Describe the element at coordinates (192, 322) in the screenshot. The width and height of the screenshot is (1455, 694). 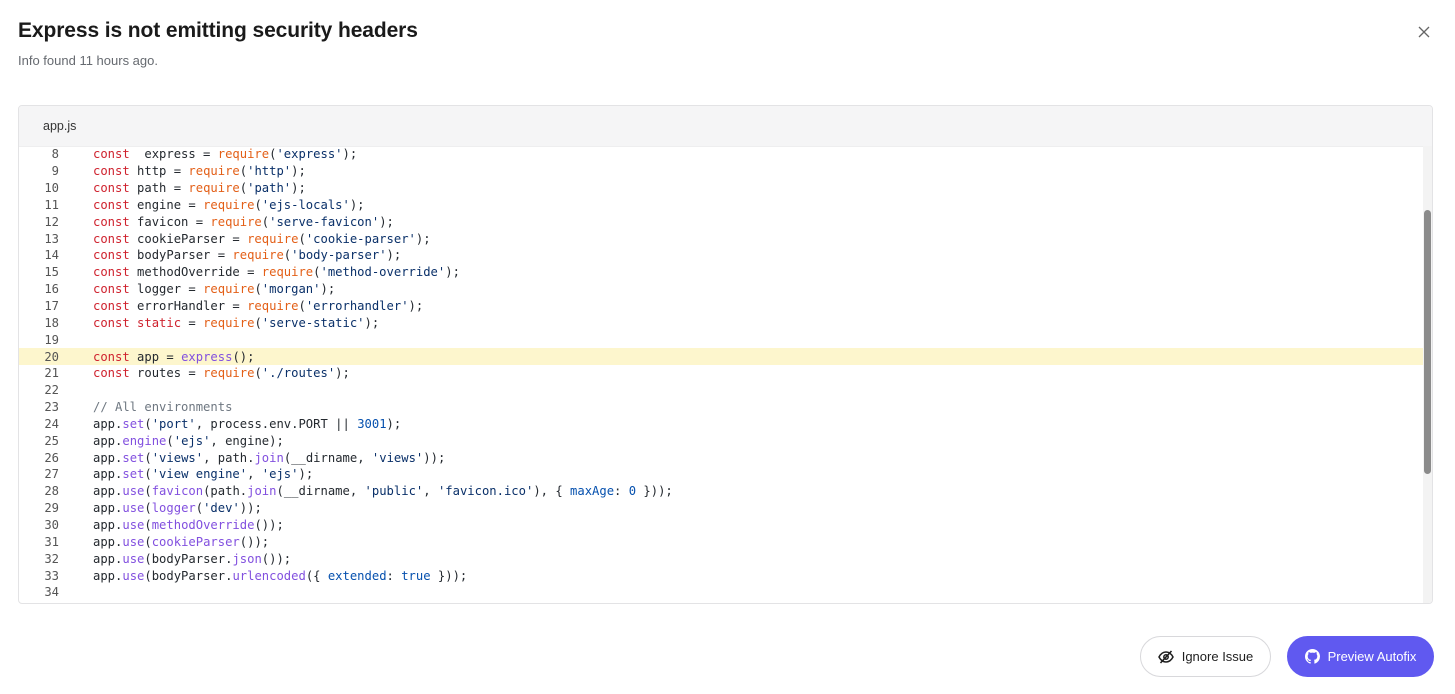
I see `code-token: =` at that location.